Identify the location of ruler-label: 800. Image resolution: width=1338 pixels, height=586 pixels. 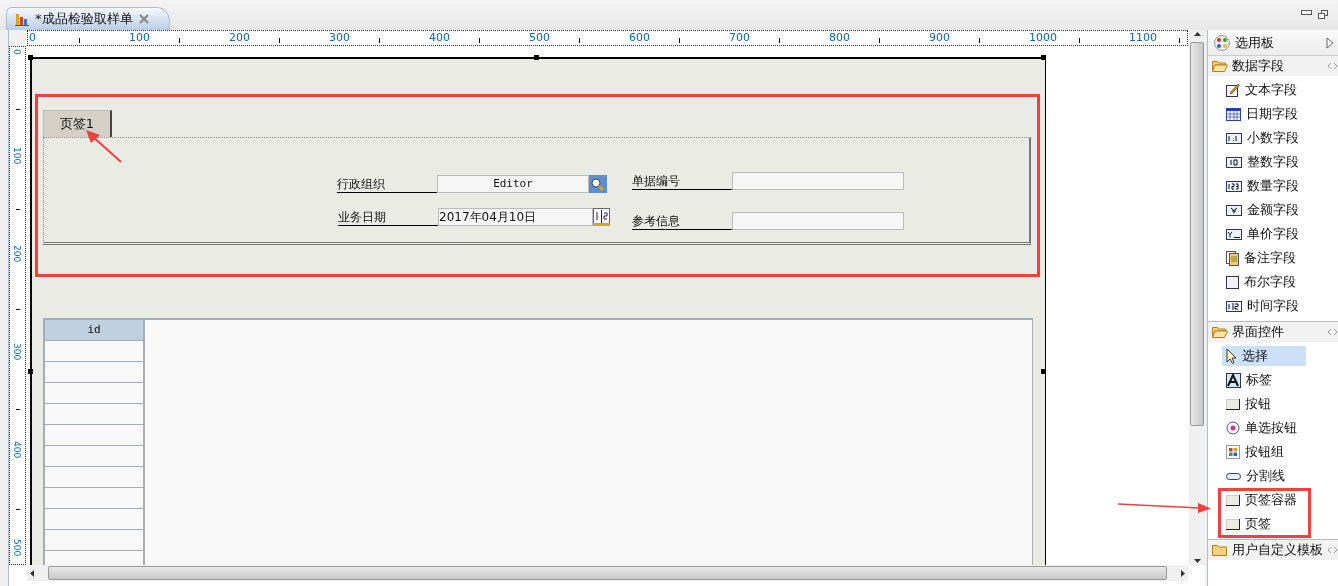
(839, 37).